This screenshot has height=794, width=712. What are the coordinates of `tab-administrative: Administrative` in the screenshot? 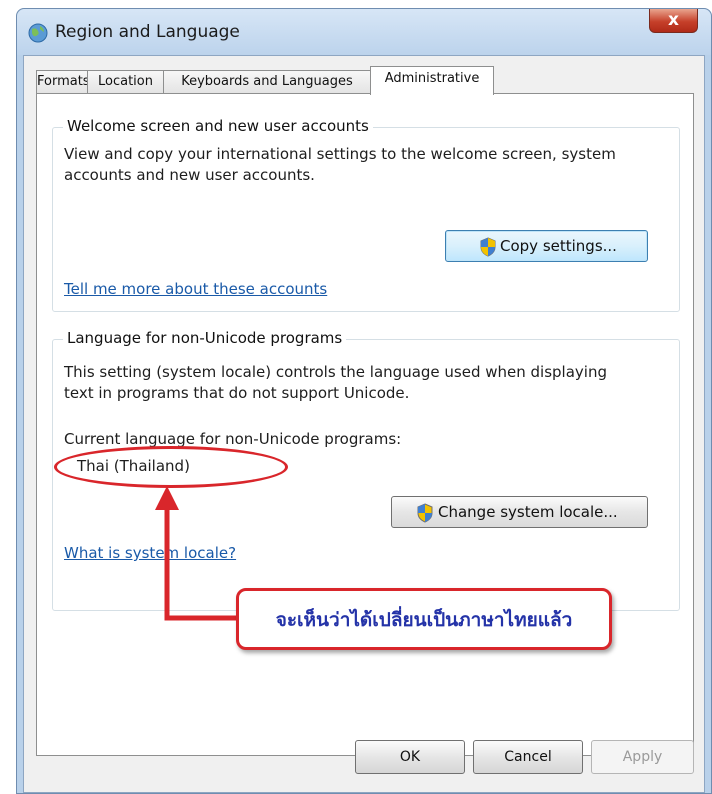 It's located at (432, 80).